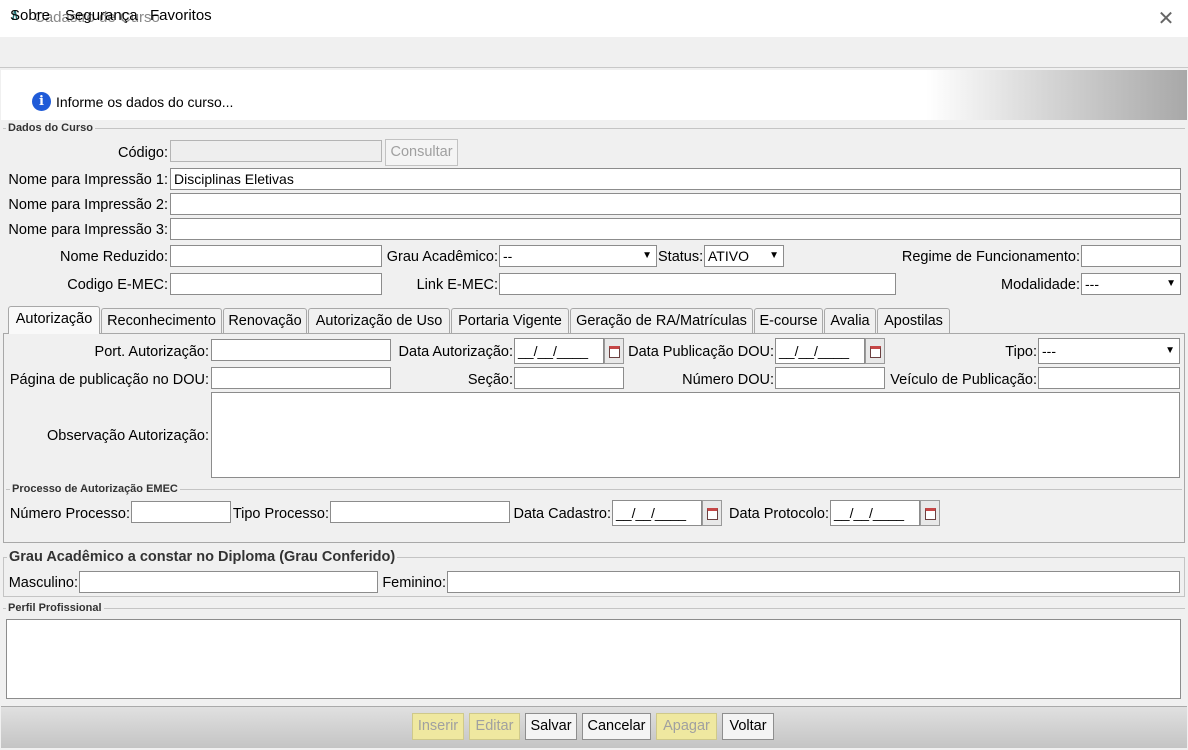 The width and height of the screenshot is (1188, 750). What do you see at coordinates (143, 153) in the screenshot?
I see `codigo-label: Código:` at bounding box center [143, 153].